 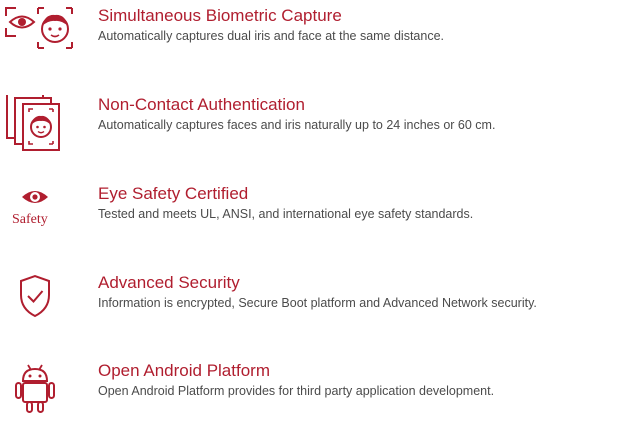 What do you see at coordinates (30, 219) in the screenshot?
I see `safety-label: Safety` at bounding box center [30, 219].